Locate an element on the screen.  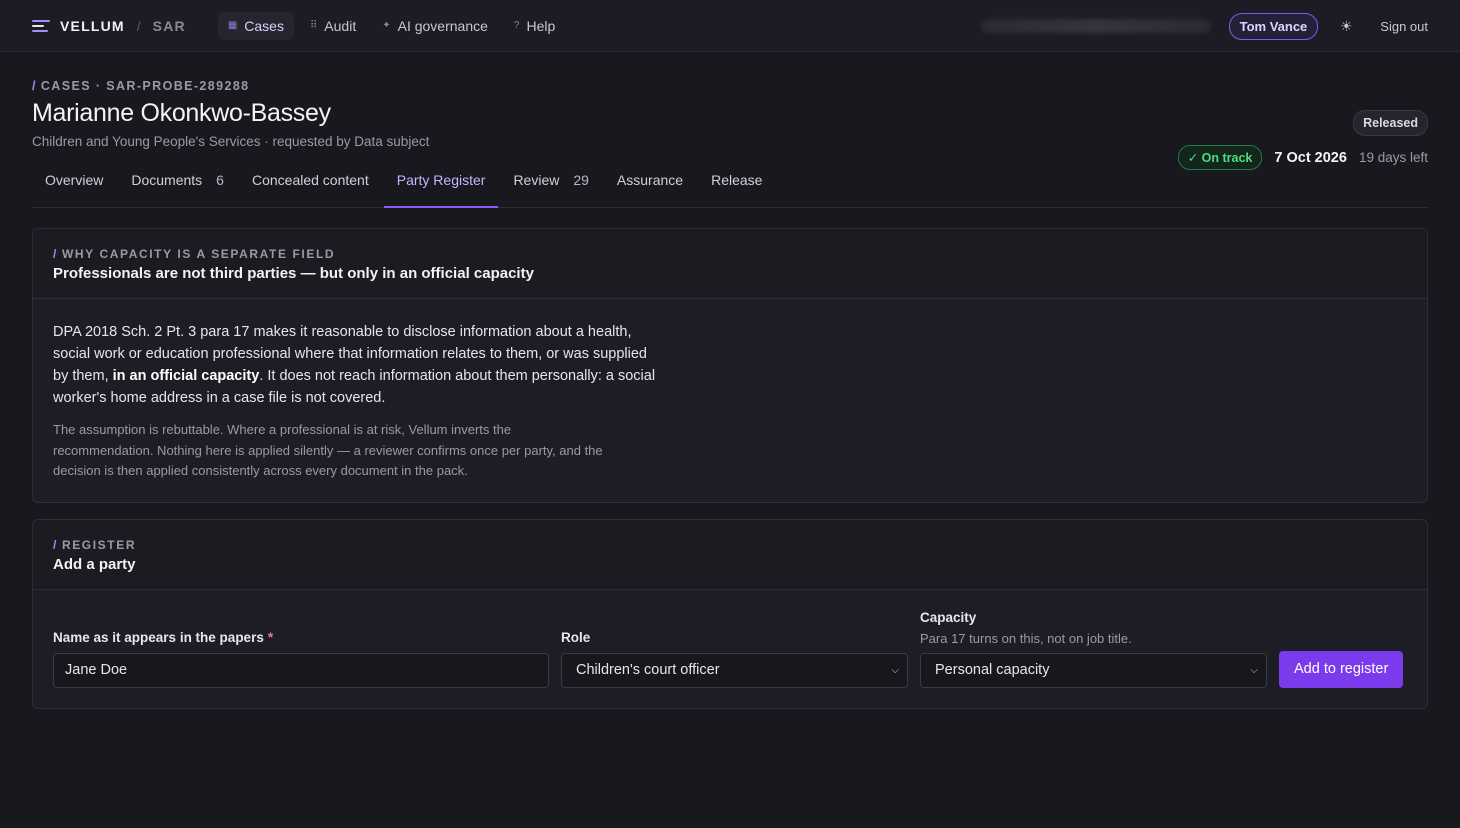
nav-item-ai-governance: ✦ AI governance is located at coordinates (435, 26).